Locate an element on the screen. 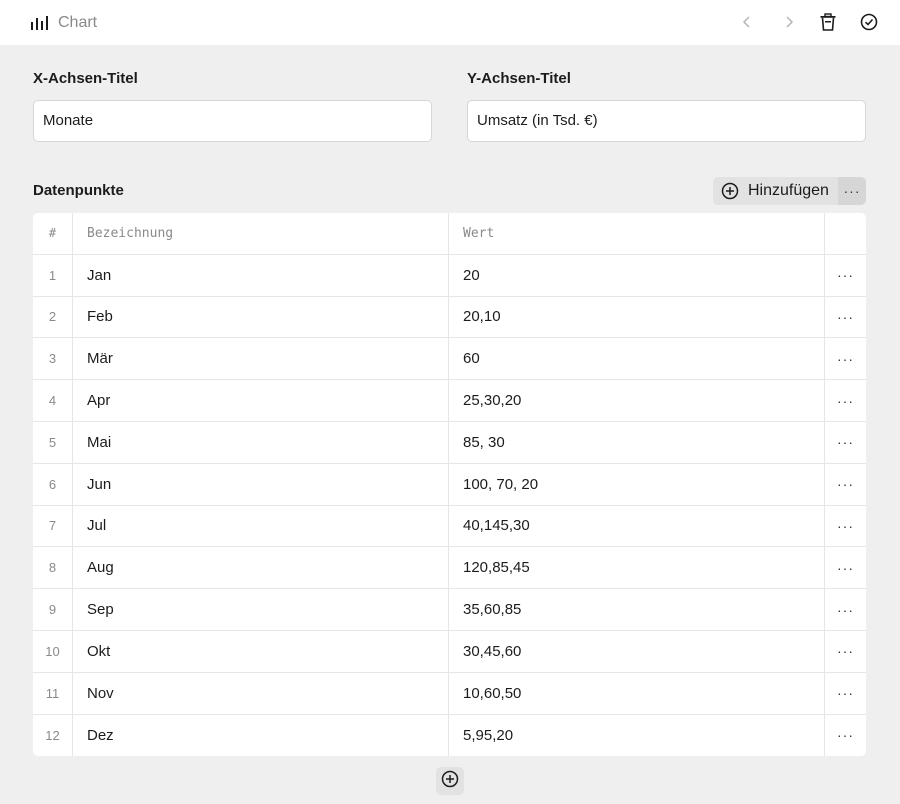  trash-icon is located at coordinates (828, 22).